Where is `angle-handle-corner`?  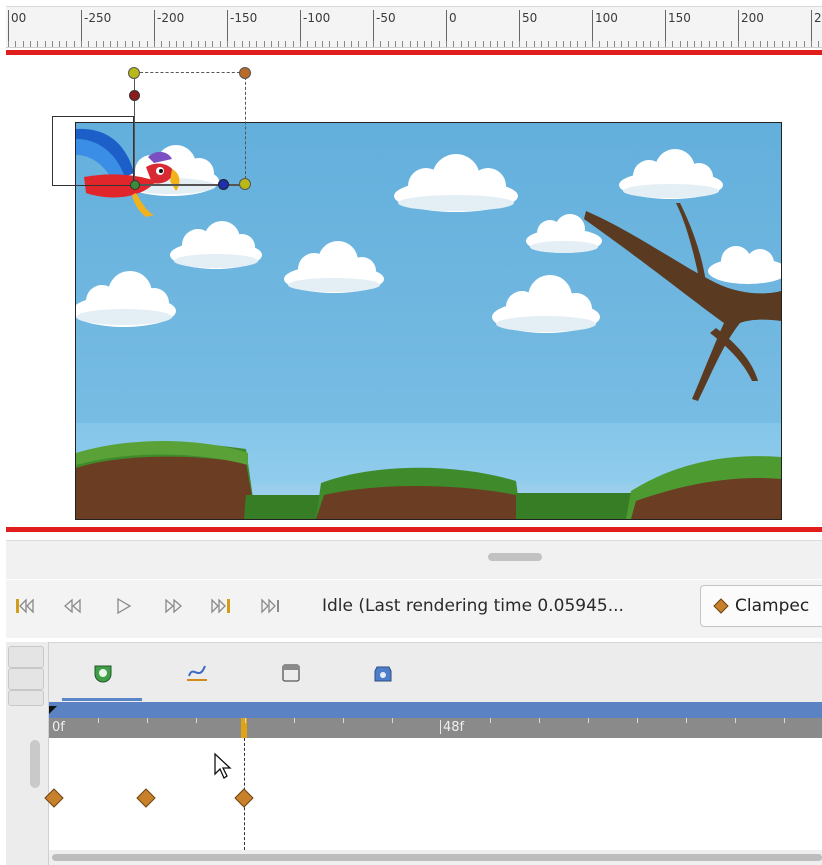
angle-handle-corner is located at coordinates (245, 73).